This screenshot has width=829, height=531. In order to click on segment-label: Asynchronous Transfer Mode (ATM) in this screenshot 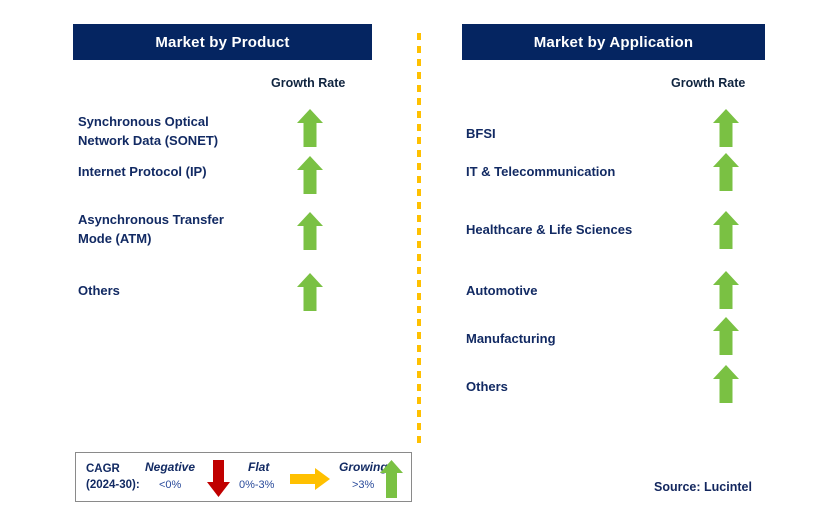, I will do `click(151, 229)`.